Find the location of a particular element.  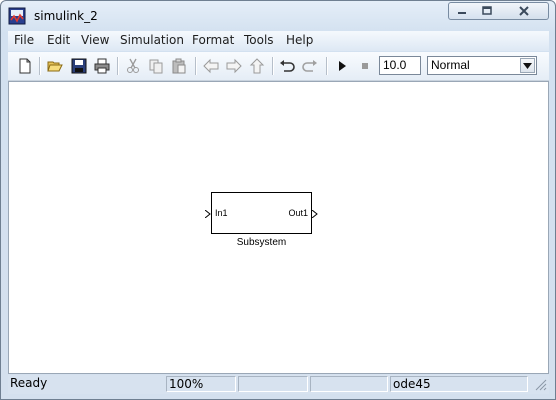

paste-icon is located at coordinates (179, 66).